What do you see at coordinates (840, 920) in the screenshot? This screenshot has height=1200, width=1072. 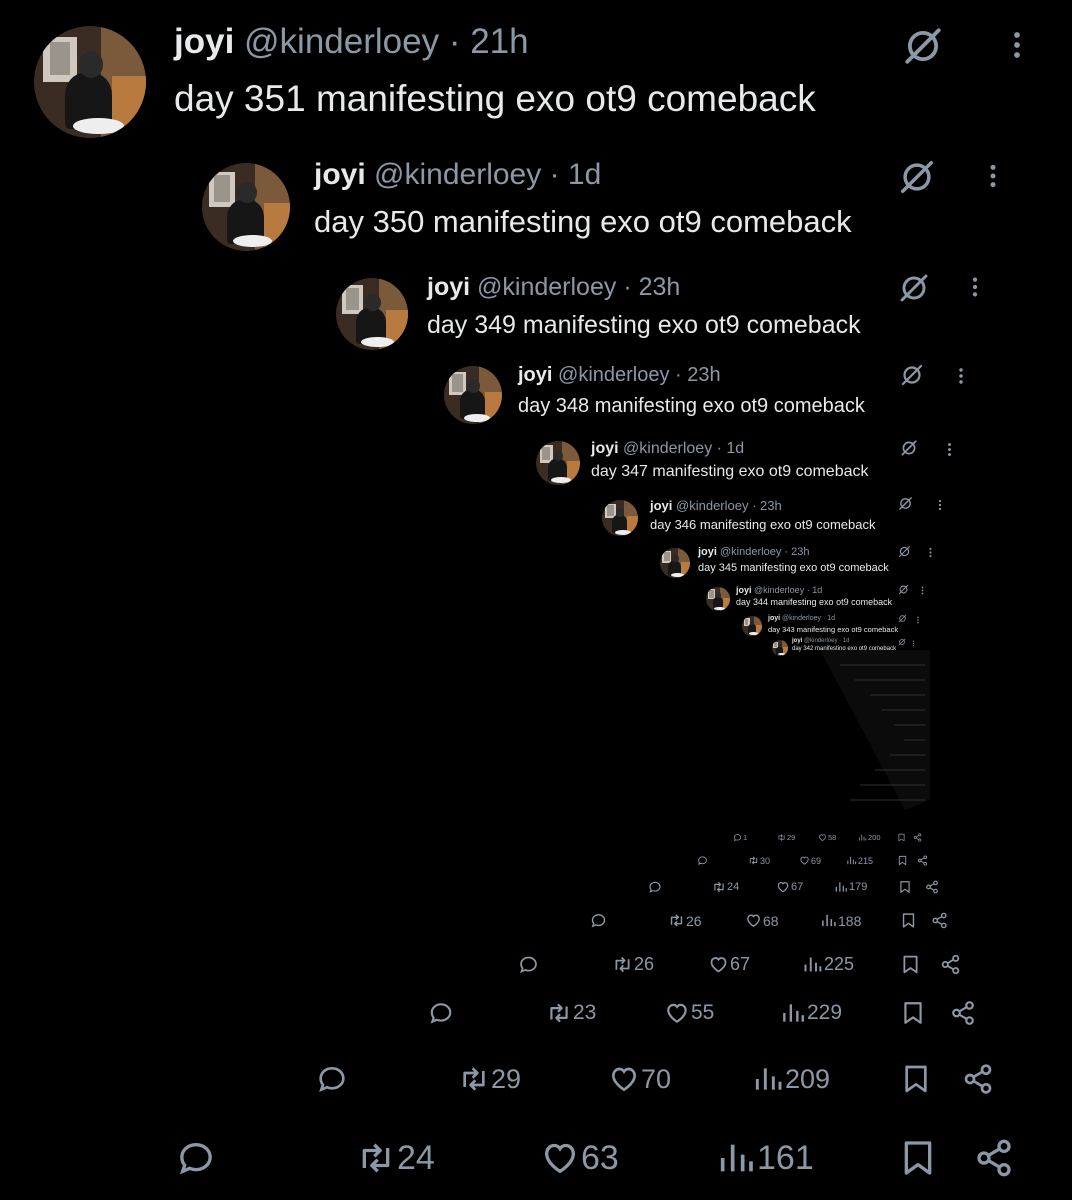 I see `views-button: 188` at bounding box center [840, 920].